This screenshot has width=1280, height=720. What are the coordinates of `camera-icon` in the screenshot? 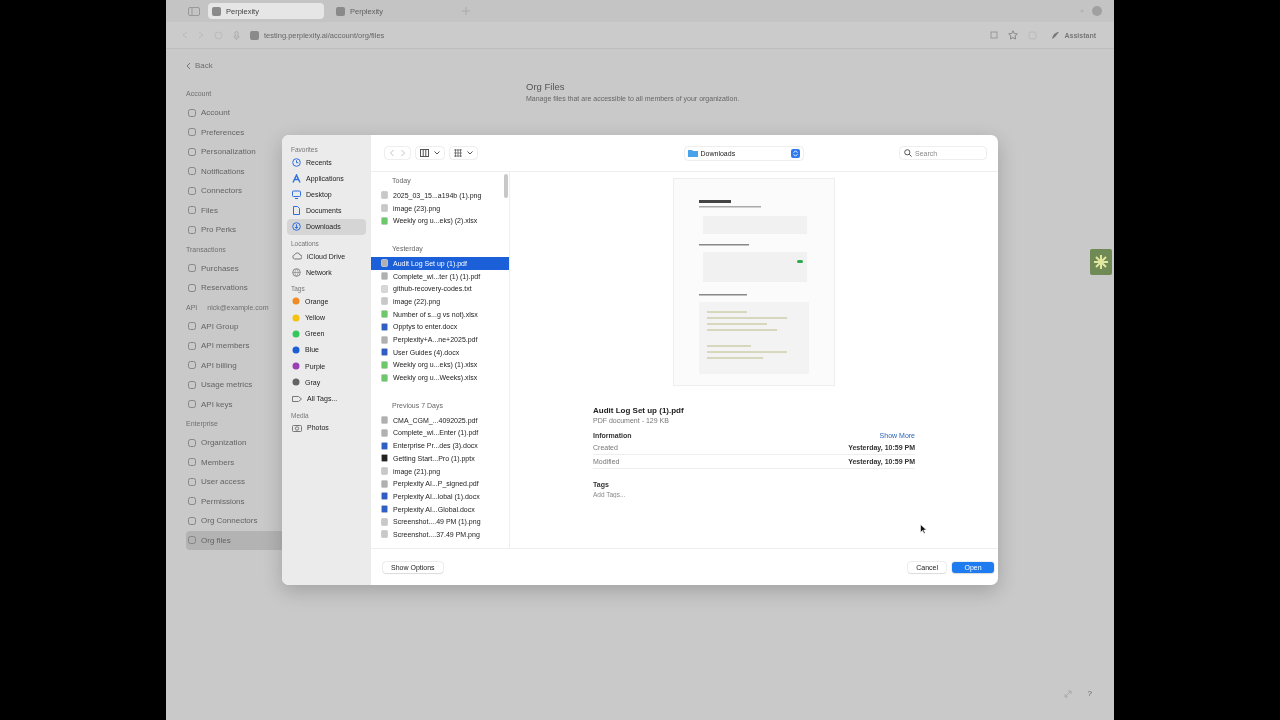 It's located at (297, 427).